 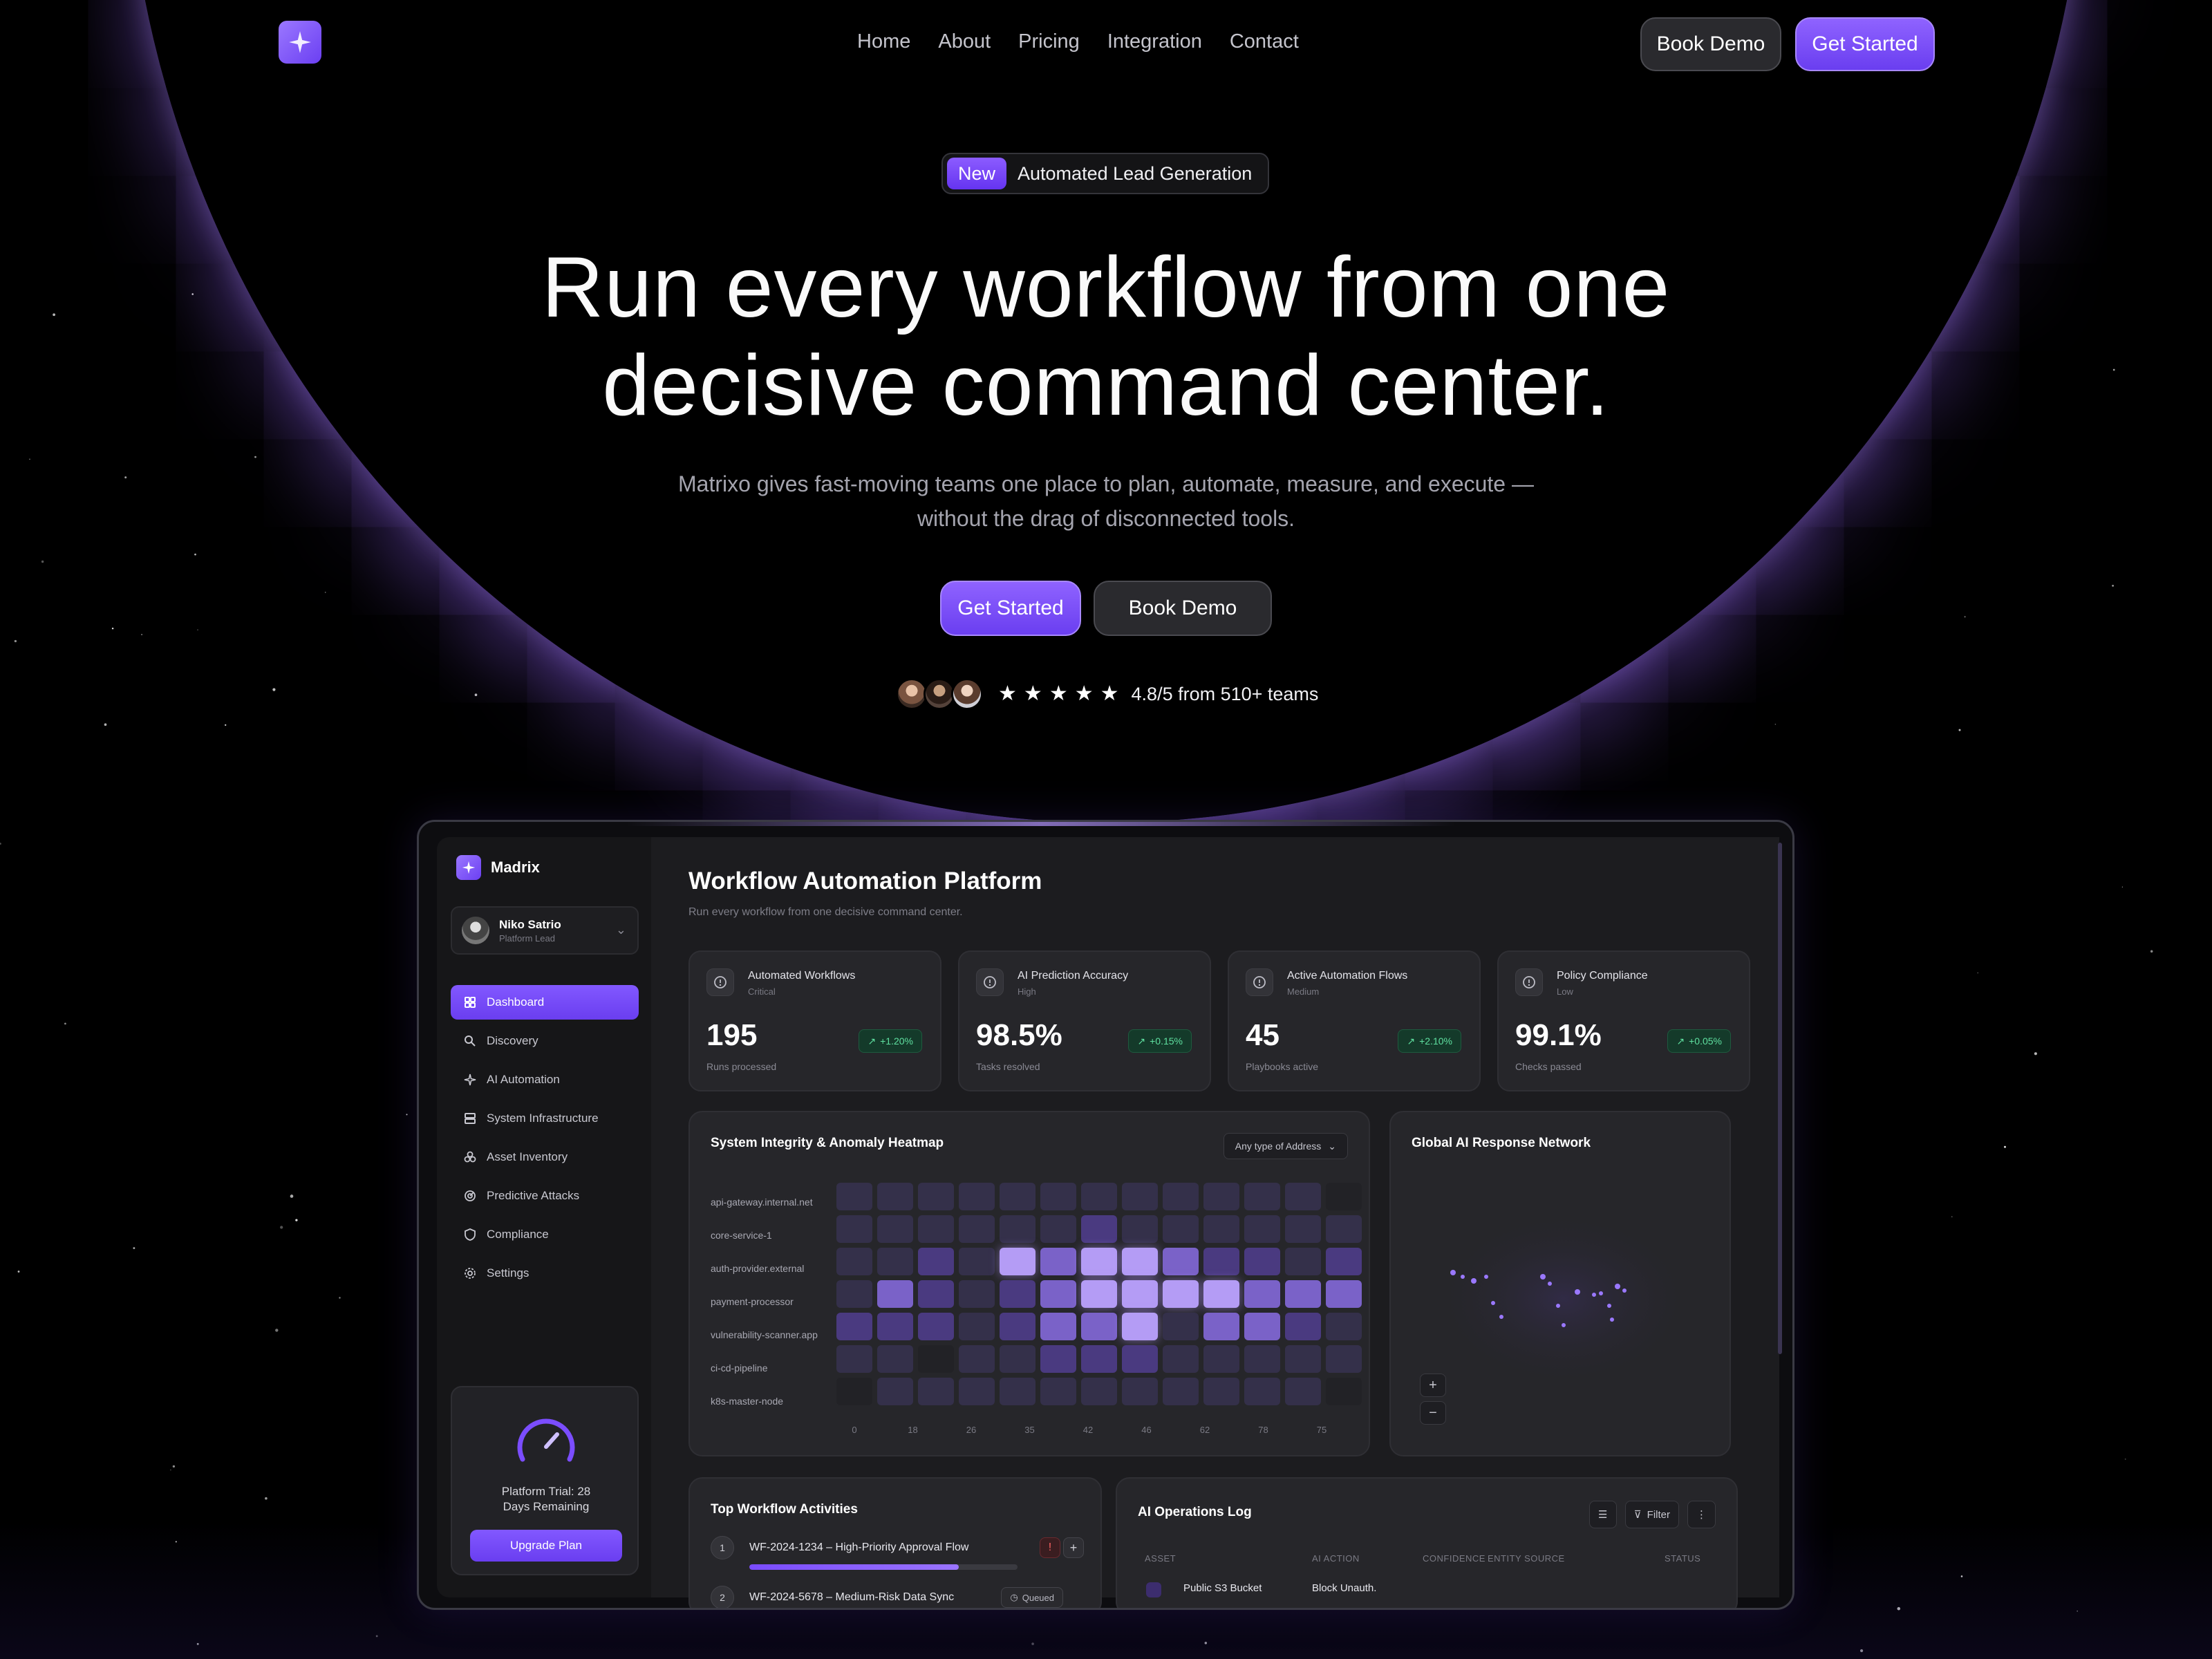 I want to click on sidebar-brand: Madrix, so click(x=498, y=868).